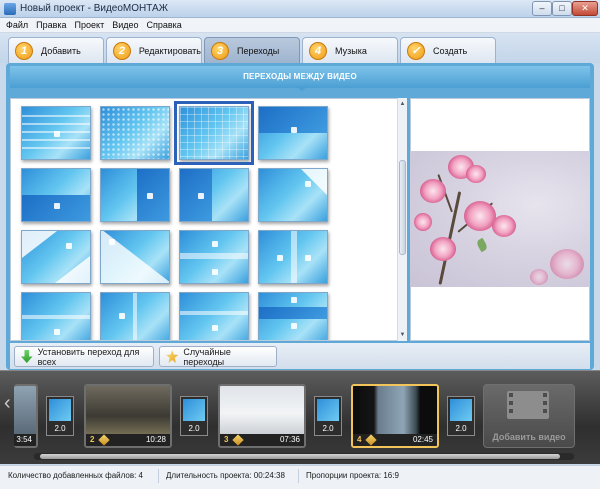 This screenshot has width=600, height=489. Describe the element at coordinates (26, 416) in the screenshot. I see `timeline-clip: 3:54` at that location.